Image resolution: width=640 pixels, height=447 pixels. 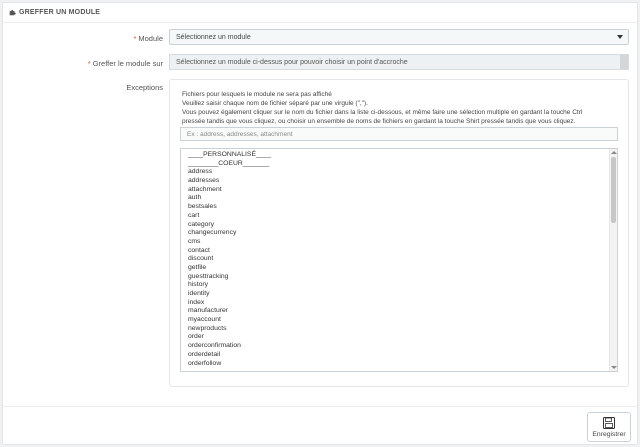 I want to click on file-list-option: history, so click(x=398, y=285).